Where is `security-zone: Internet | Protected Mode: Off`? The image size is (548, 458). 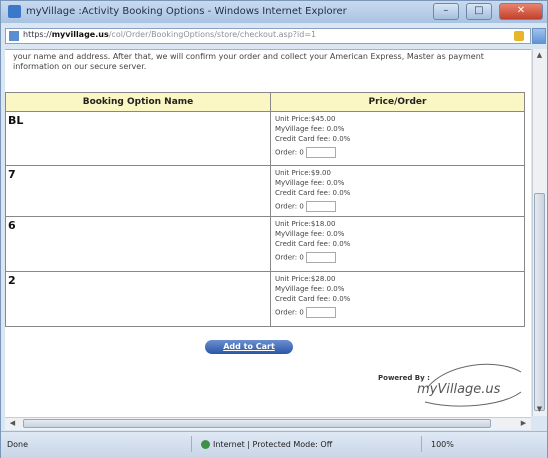
security-zone: Internet | Protected Mode: Off is located at coordinates (266, 444).